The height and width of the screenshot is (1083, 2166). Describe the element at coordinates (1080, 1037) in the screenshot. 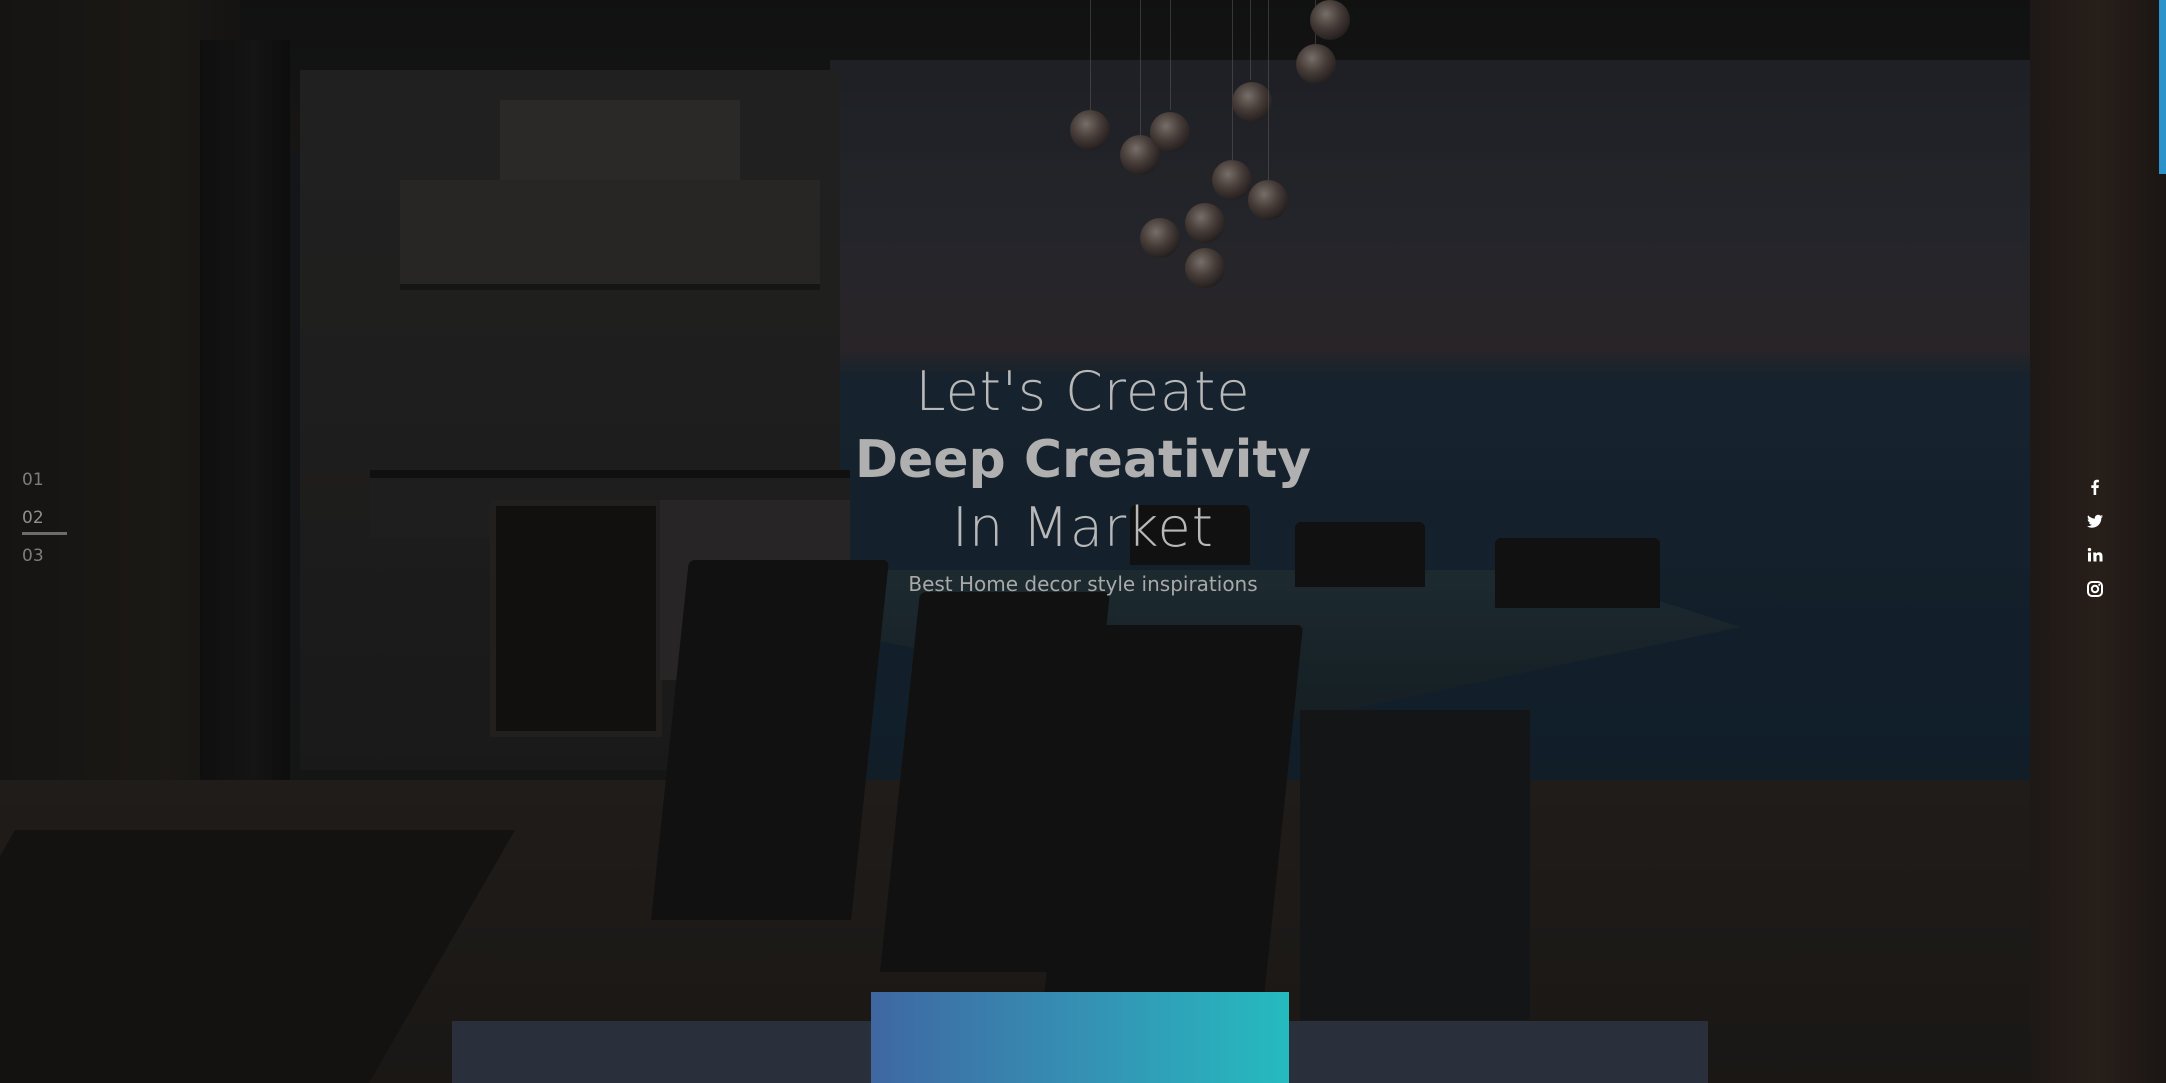

I see `bottom-feature-panel` at that location.